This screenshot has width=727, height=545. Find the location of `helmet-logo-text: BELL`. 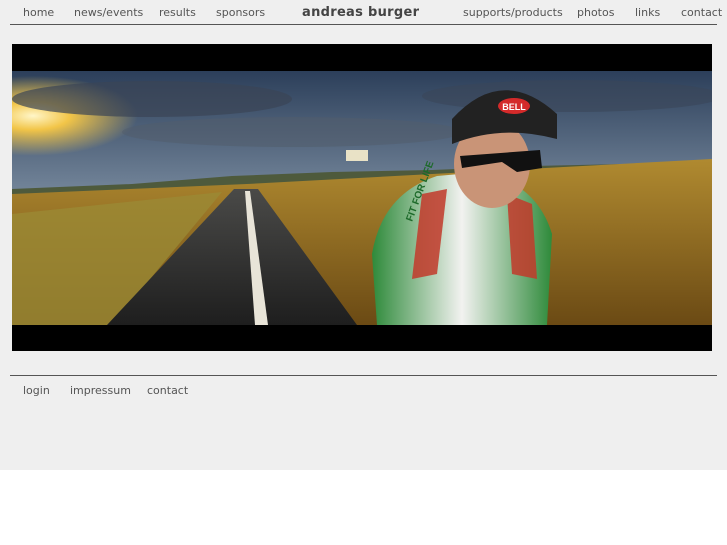

helmet-logo-text: BELL is located at coordinates (514, 107).